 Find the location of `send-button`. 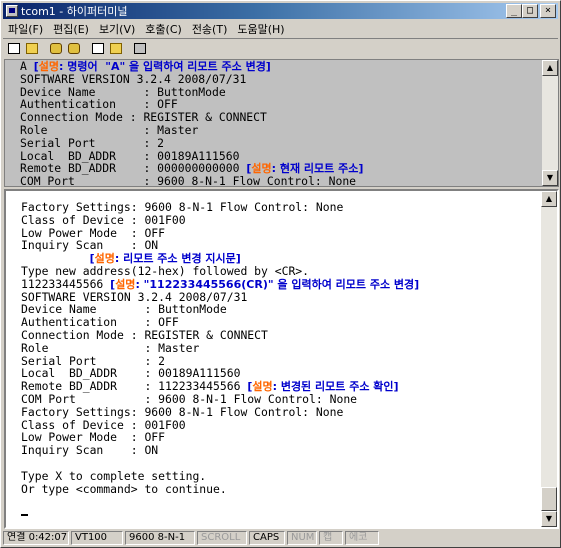

send-button is located at coordinates (98, 48).